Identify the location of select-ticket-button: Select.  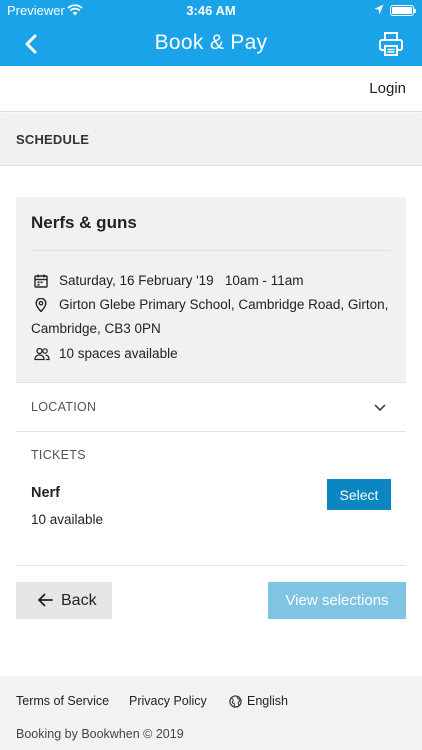
(359, 494).